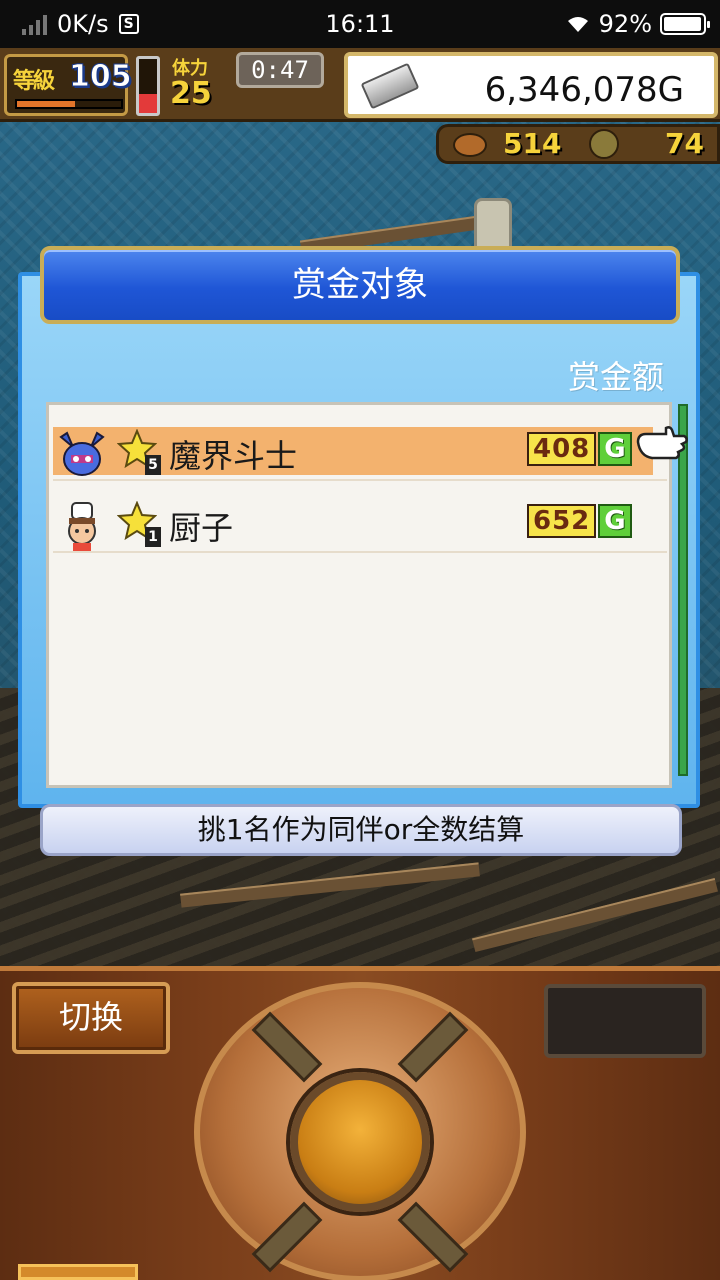 The height and width of the screenshot is (1280, 720). What do you see at coordinates (562, 449) in the screenshot?
I see `bounty-value: 408` at bounding box center [562, 449].